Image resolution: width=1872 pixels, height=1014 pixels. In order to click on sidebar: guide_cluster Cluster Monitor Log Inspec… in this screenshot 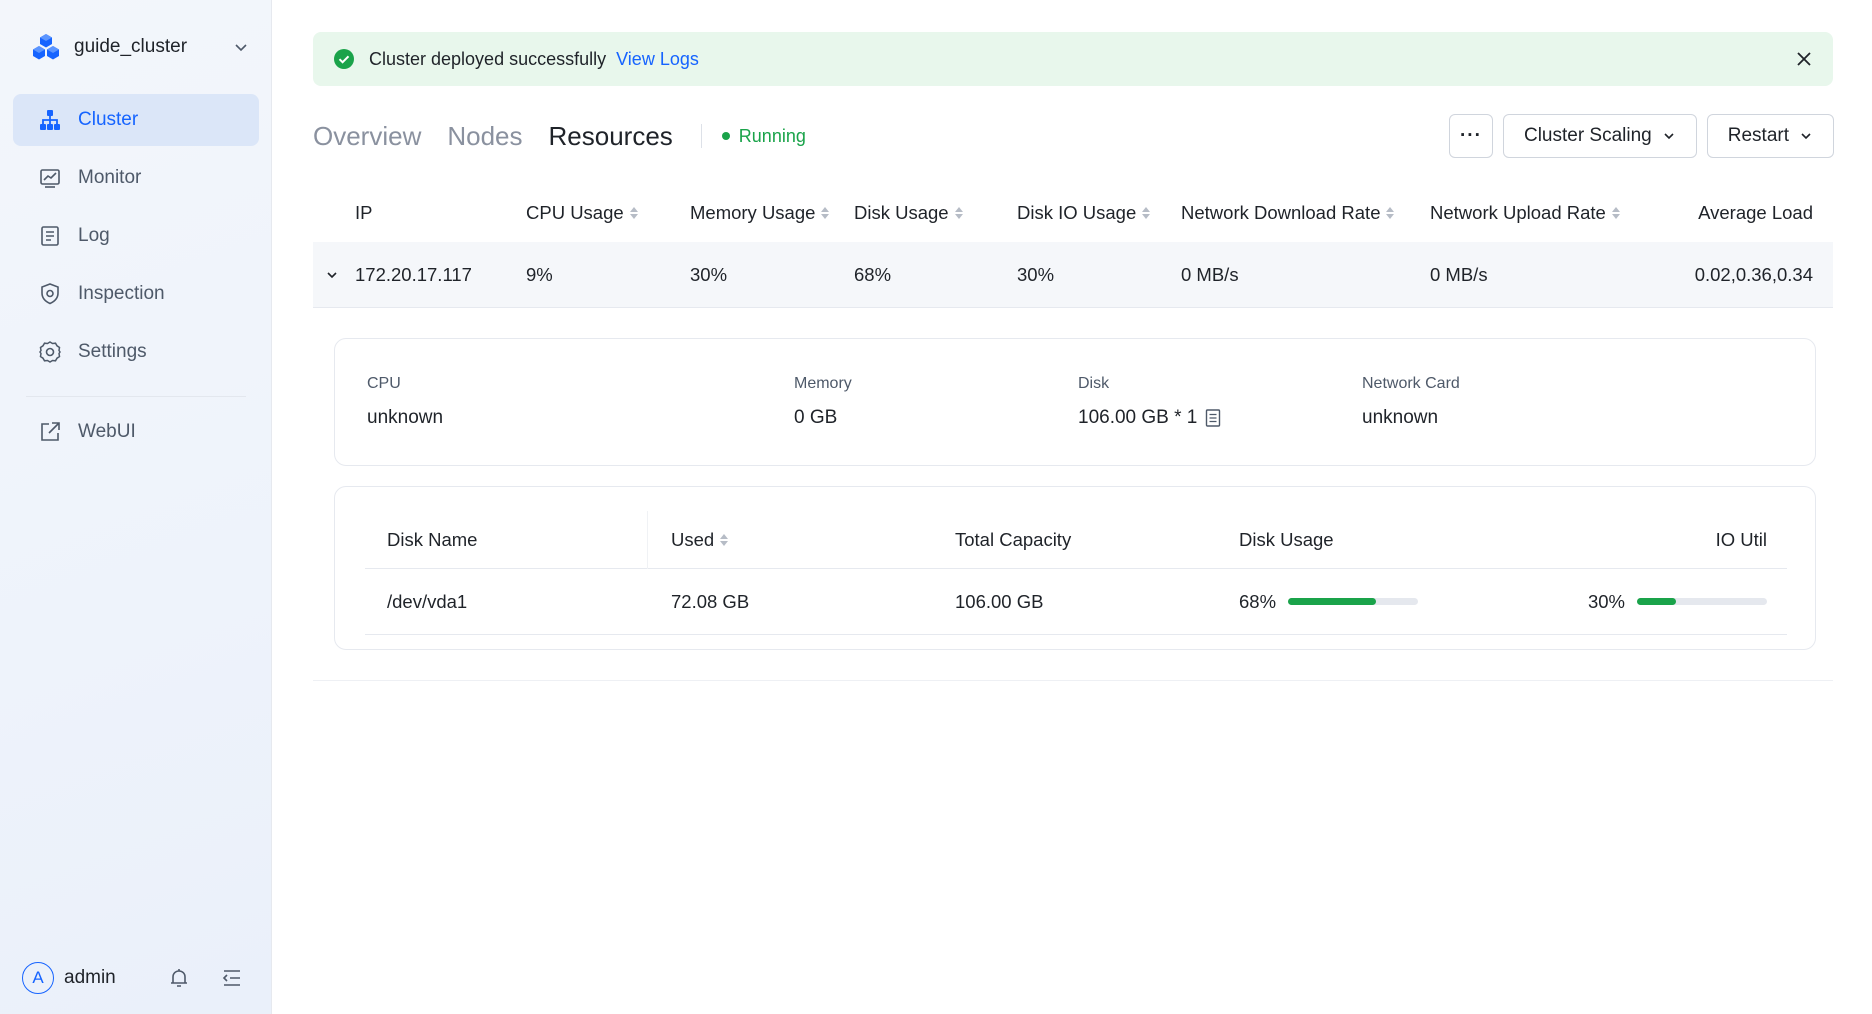, I will do `click(136, 507)`.